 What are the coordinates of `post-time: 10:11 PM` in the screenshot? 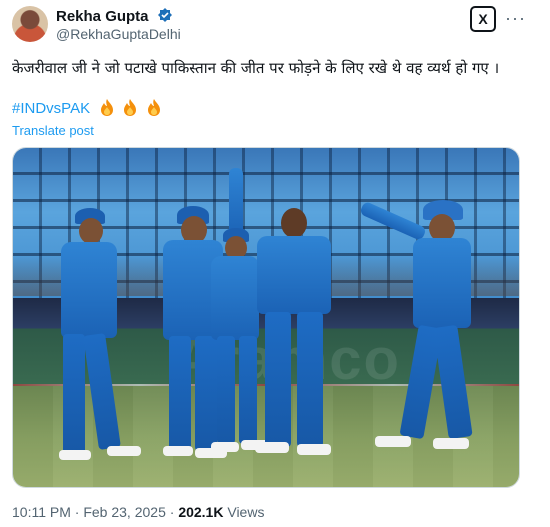 It's located at (41, 512).